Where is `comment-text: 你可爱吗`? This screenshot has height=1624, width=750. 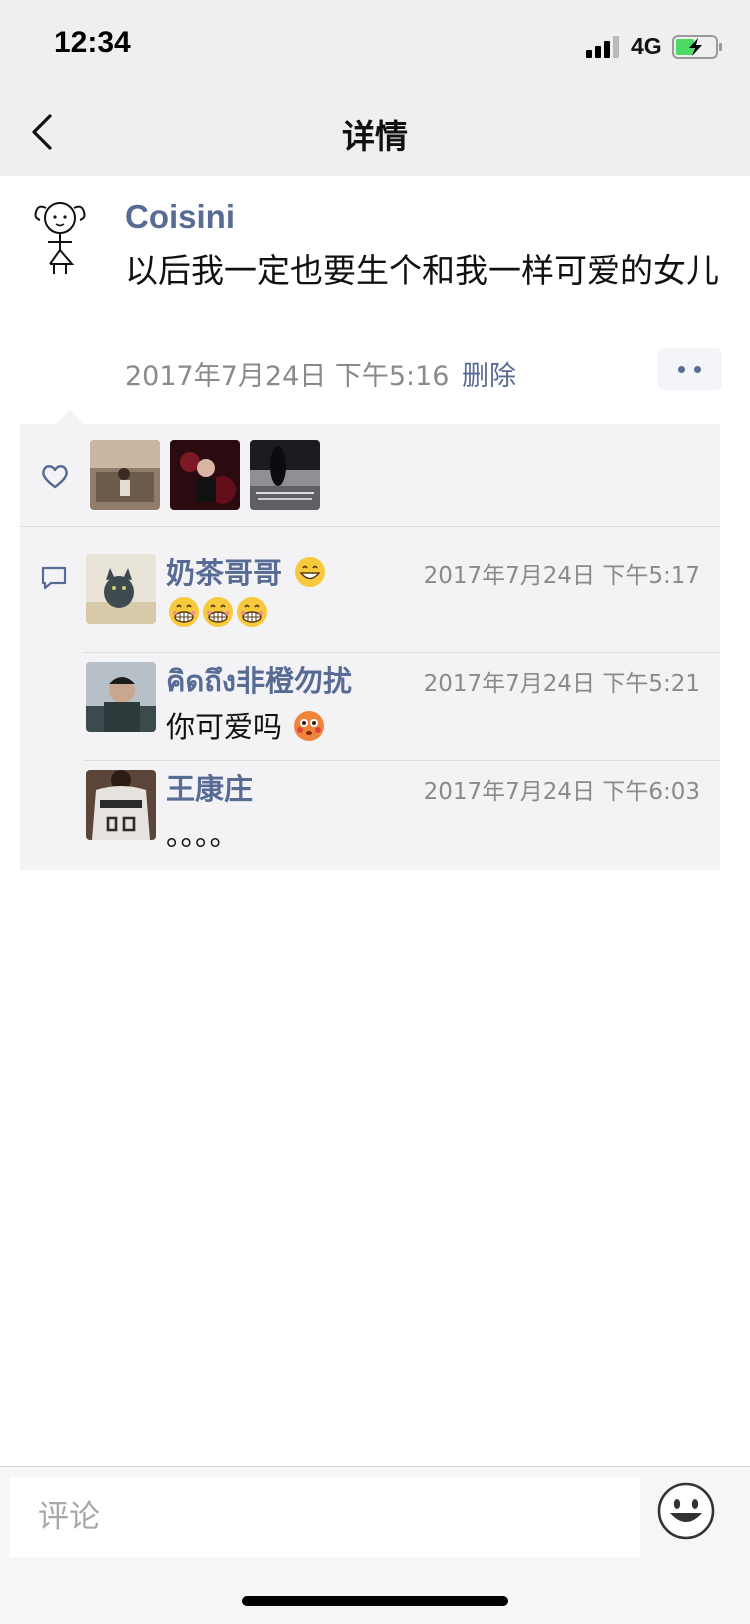
comment-text: 你可爱吗 is located at coordinates (245, 725).